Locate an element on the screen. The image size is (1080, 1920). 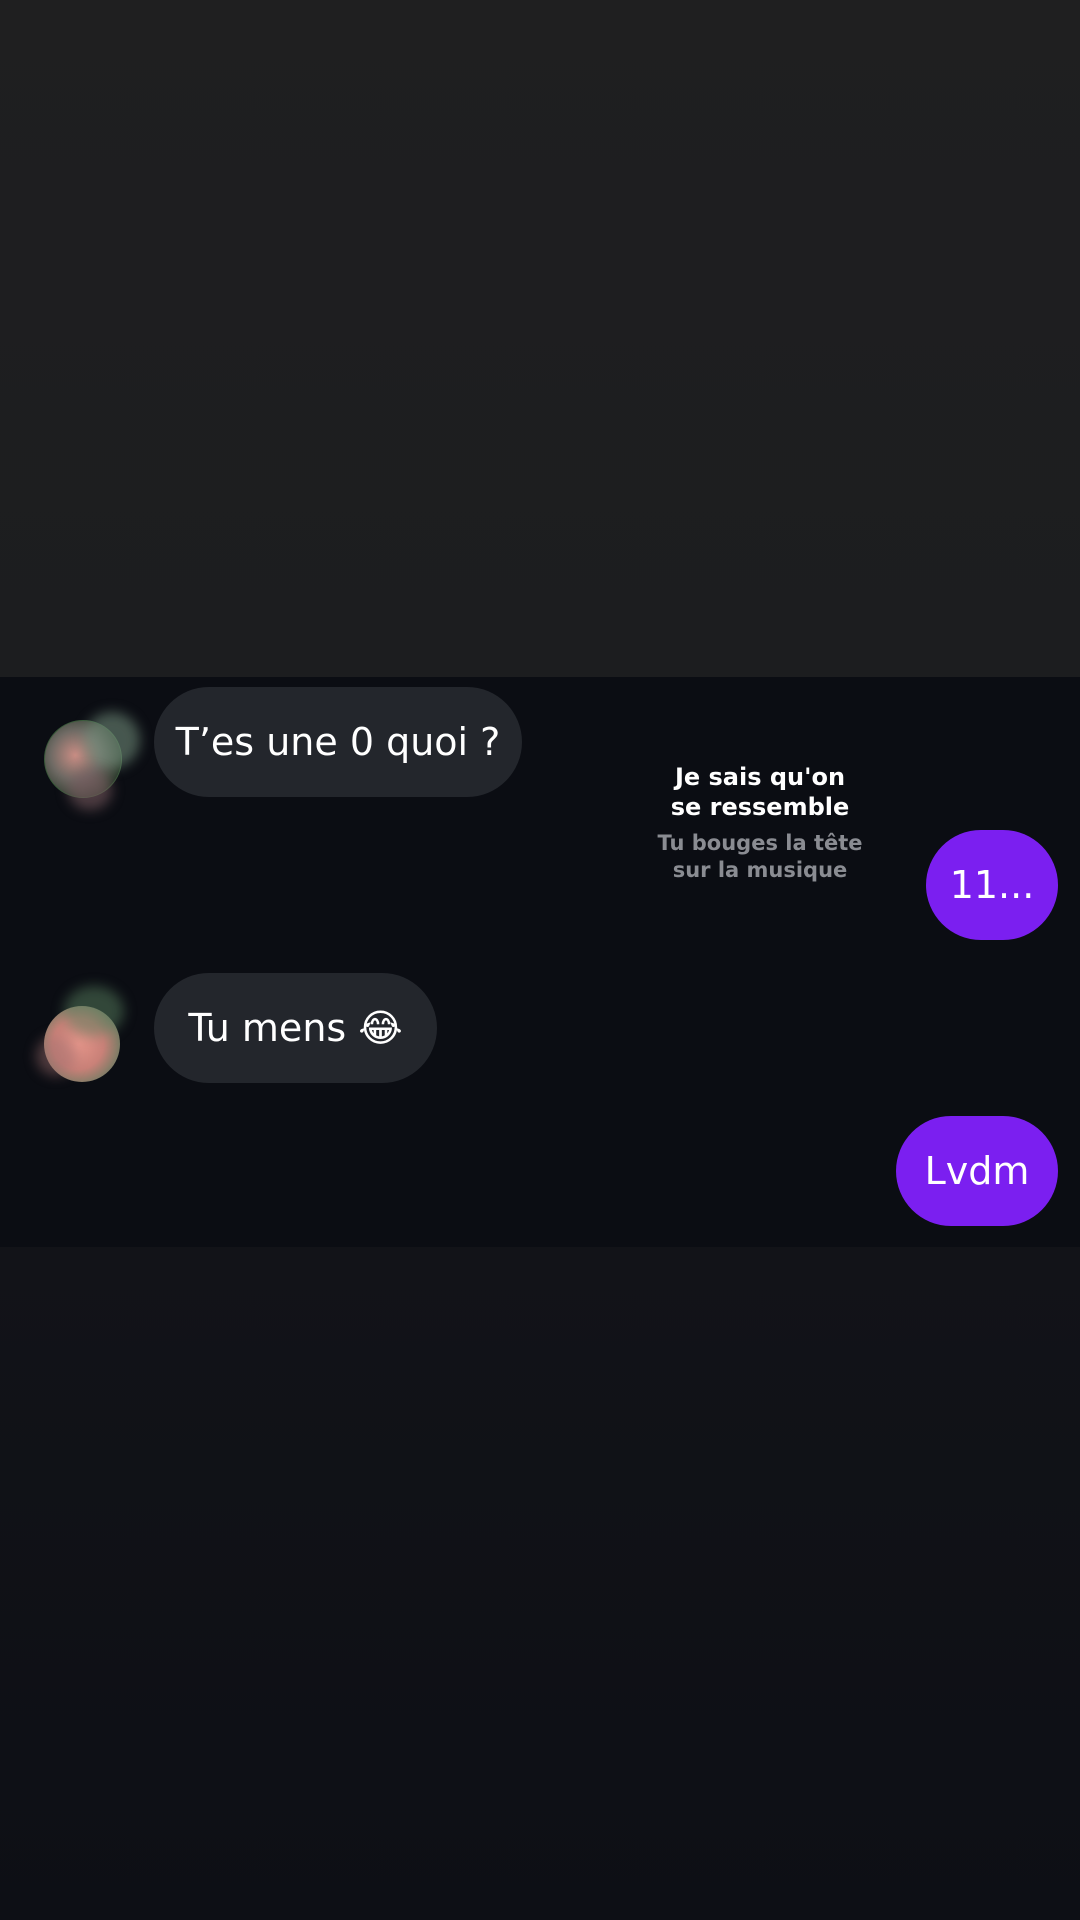
message-bubble-incoming: T’es une 0 quoi ? is located at coordinates (338, 742).